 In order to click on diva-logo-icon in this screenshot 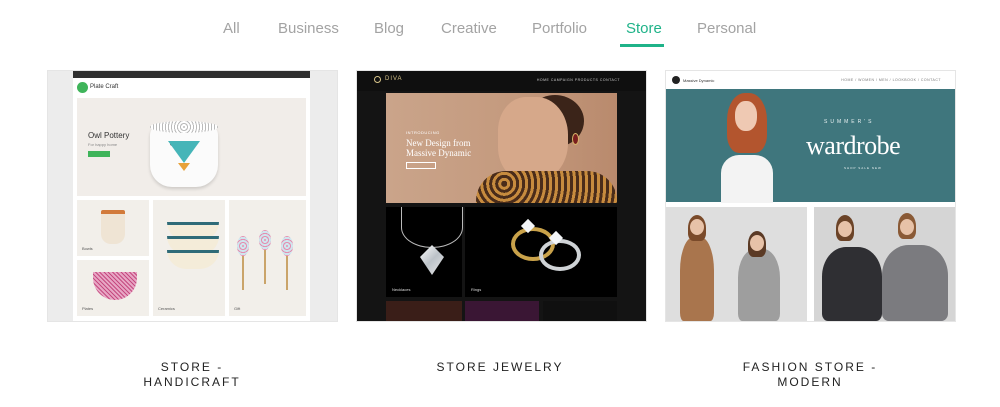, I will do `click(377, 79)`.